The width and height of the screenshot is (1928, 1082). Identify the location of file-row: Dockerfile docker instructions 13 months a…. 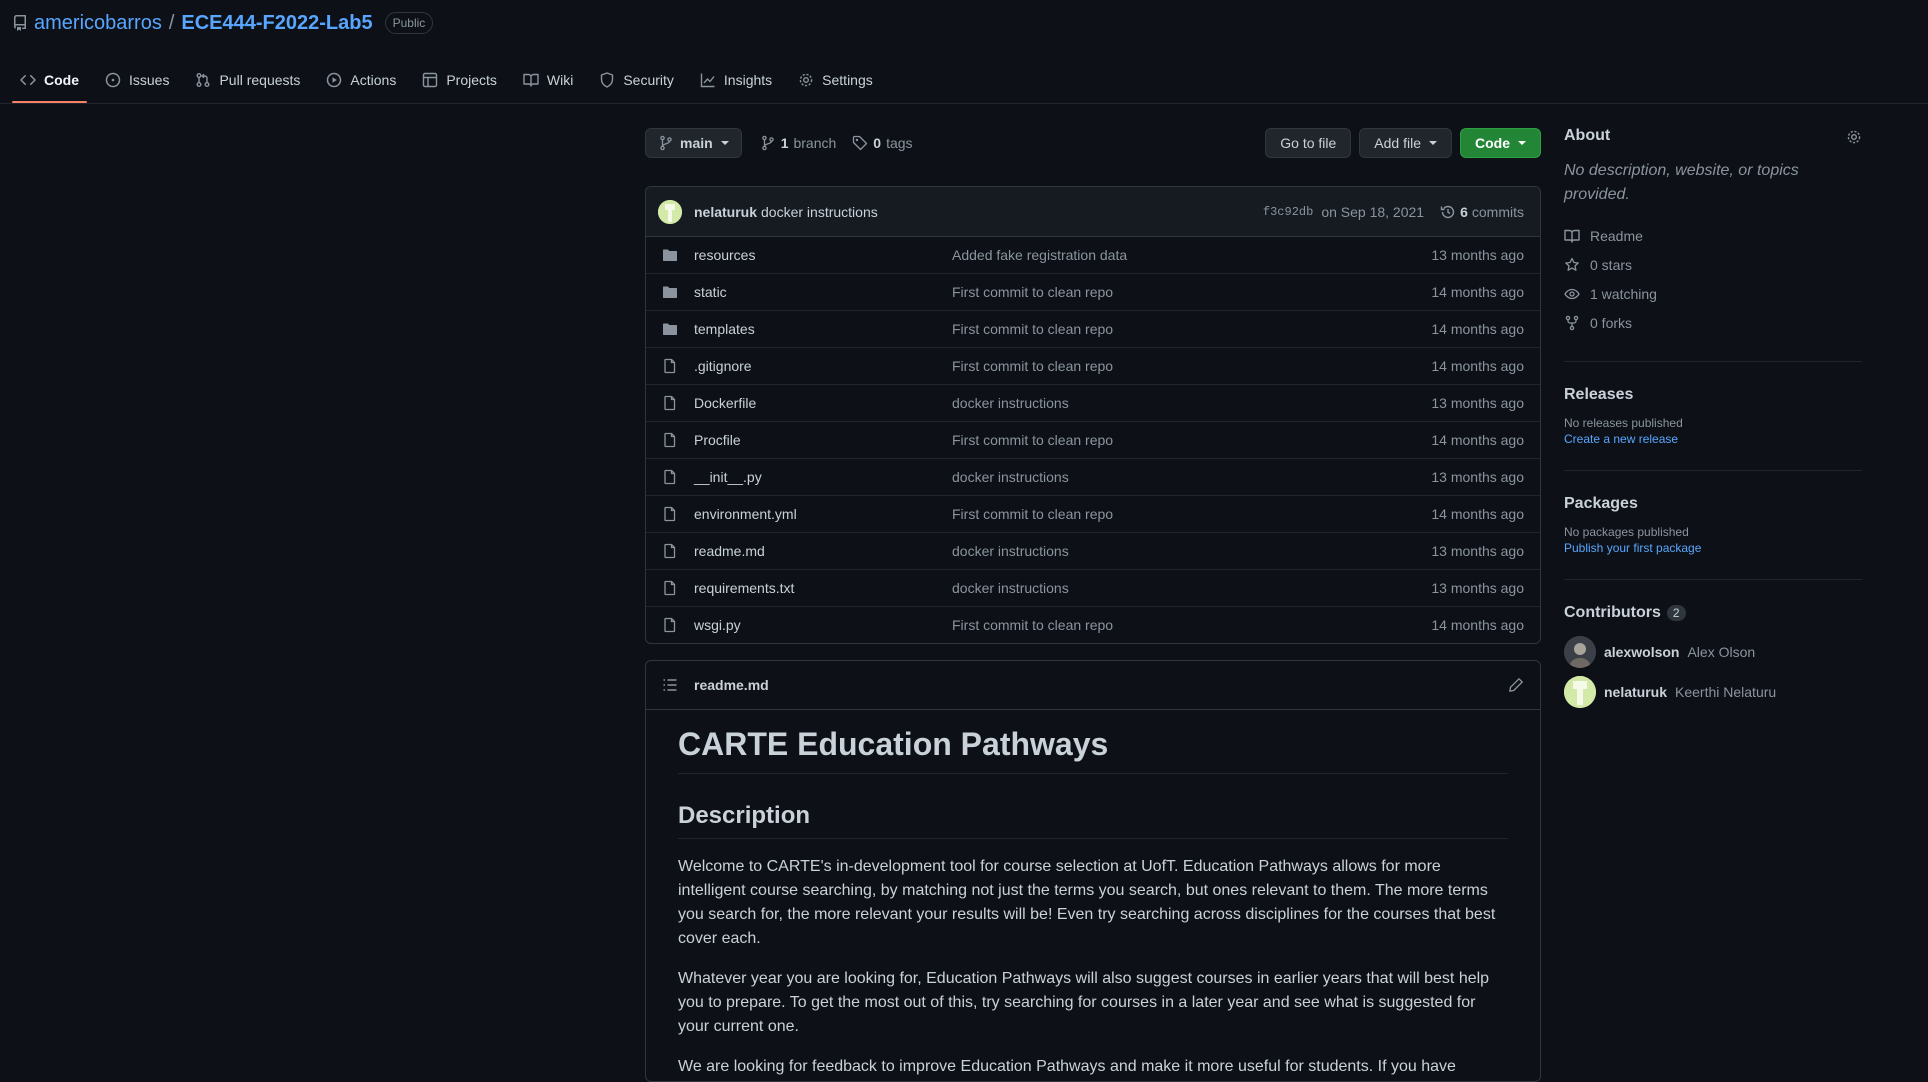
(1093, 402).